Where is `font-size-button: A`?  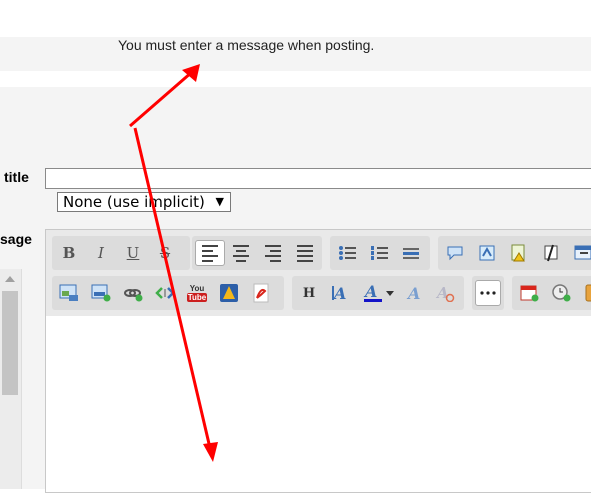 font-size-button: A is located at coordinates (341, 293).